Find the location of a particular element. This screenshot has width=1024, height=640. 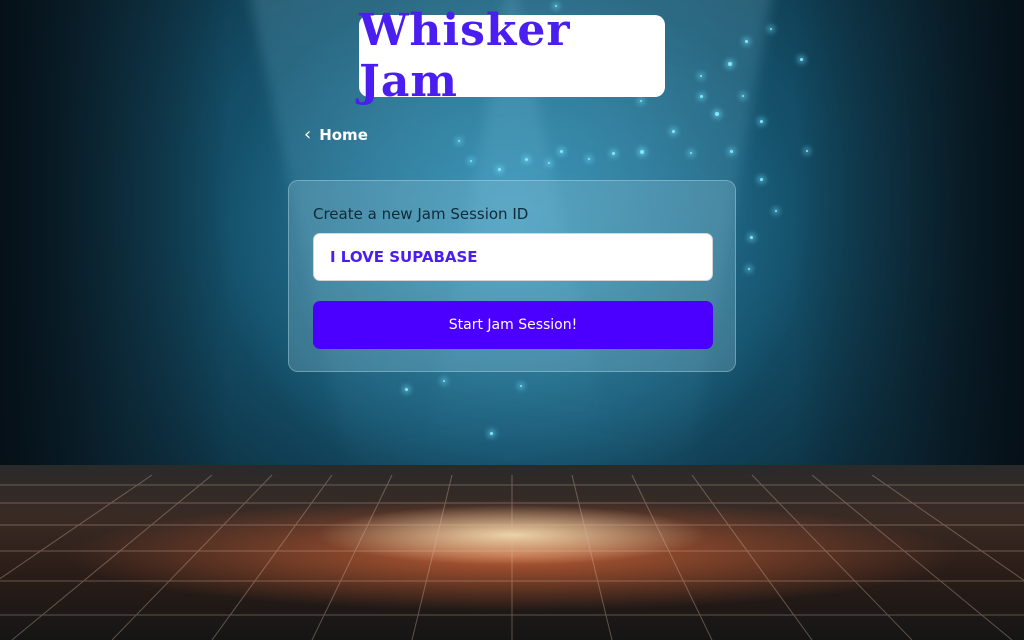

home-link: ‹ Home is located at coordinates (336, 135).